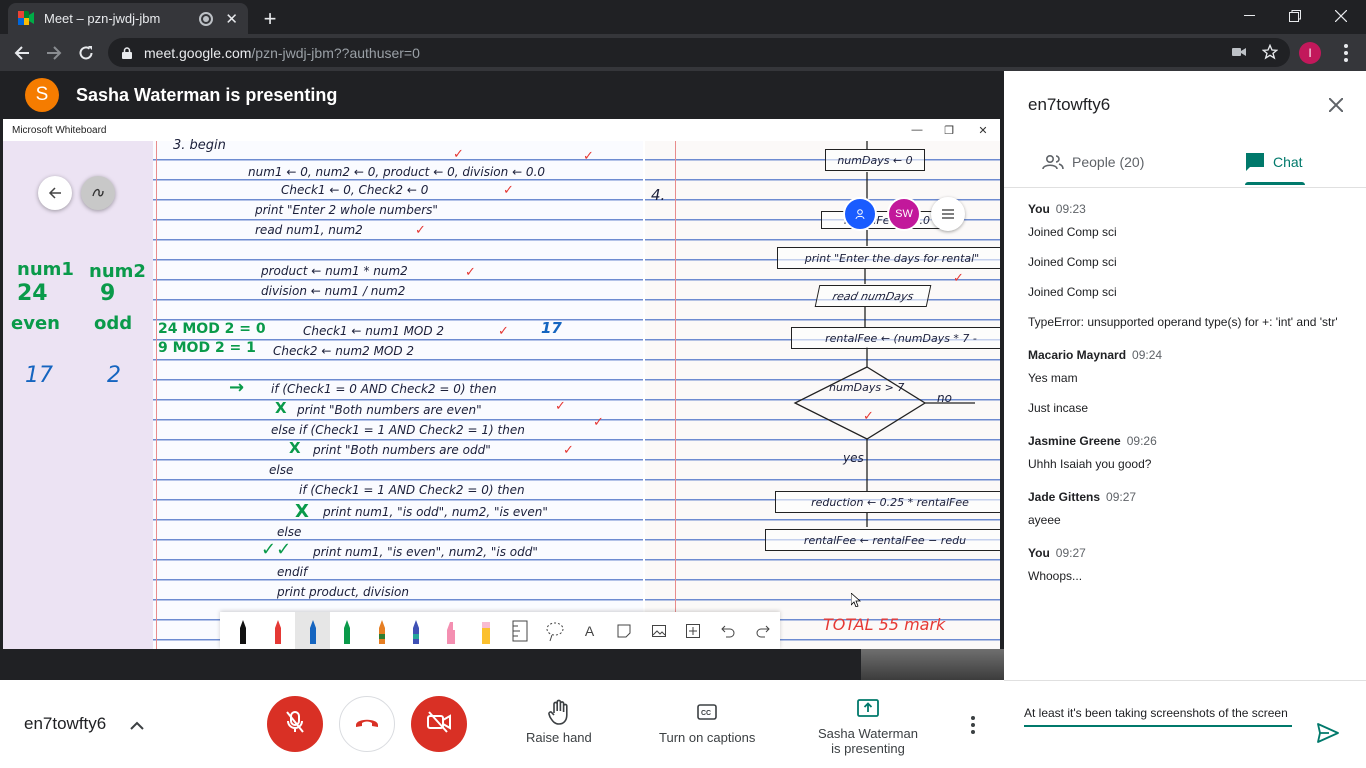 The image size is (1366, 768). I want to click on svg-text: CC, so click(706, 713).